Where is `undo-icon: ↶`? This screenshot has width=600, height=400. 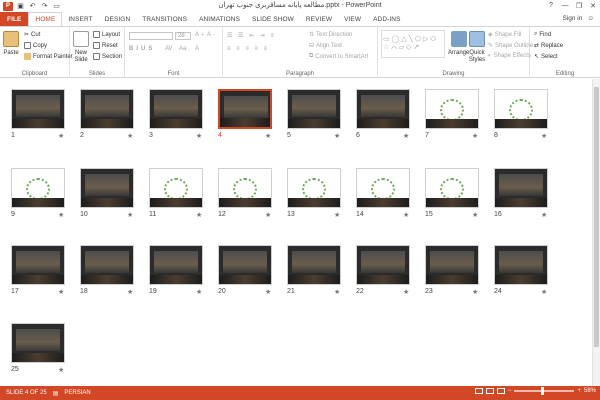
undo-icon: ↶ is located at coordinates (32, 6).